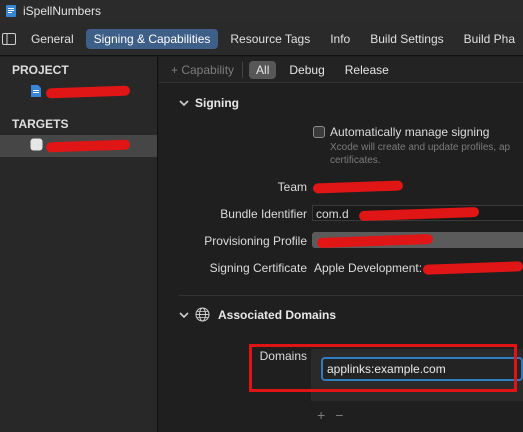 The width and height of the screenshot is (523, 432). Describe the element at coordinates (321, 415) in the screenshot. I see `add-domain-button: +` at that location.